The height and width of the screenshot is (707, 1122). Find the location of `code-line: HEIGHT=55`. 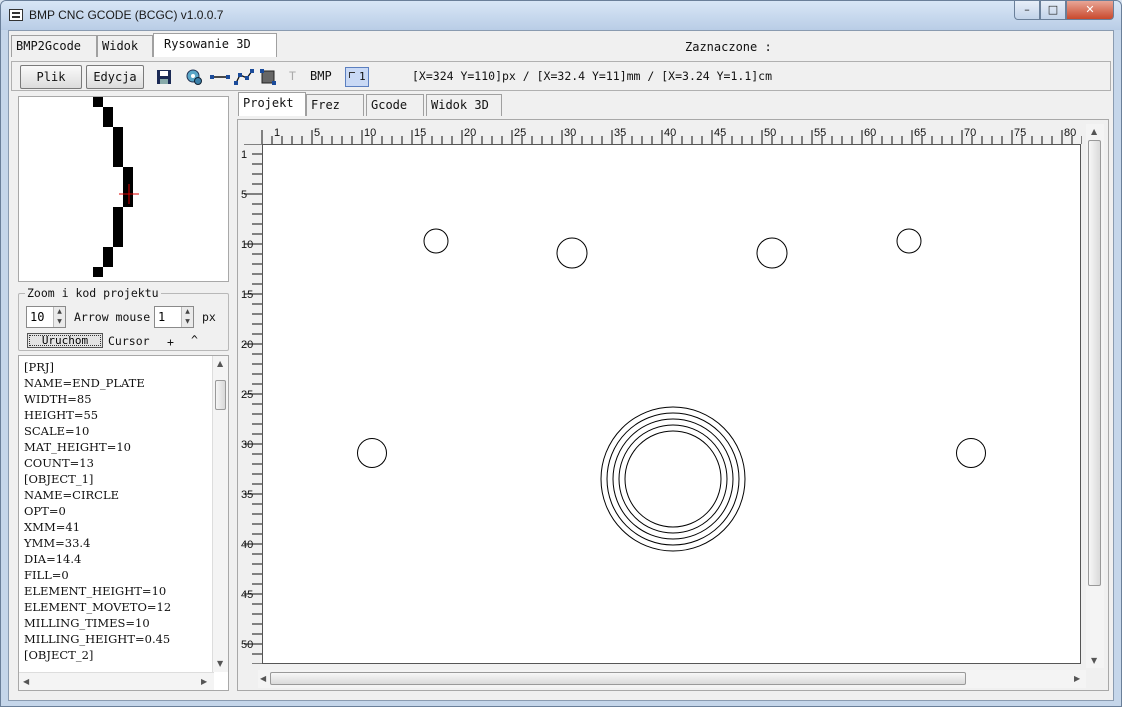

code-line: HEIGHT=55 is located at coordinates (61, 415).